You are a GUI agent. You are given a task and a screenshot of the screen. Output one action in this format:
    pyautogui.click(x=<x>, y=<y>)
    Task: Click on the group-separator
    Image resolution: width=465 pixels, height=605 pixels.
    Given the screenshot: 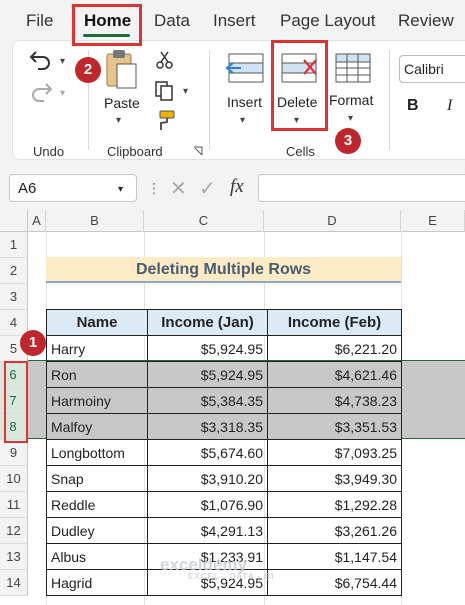 What is the action you would take?
    pyautogui.click(x=209, y=100)
    